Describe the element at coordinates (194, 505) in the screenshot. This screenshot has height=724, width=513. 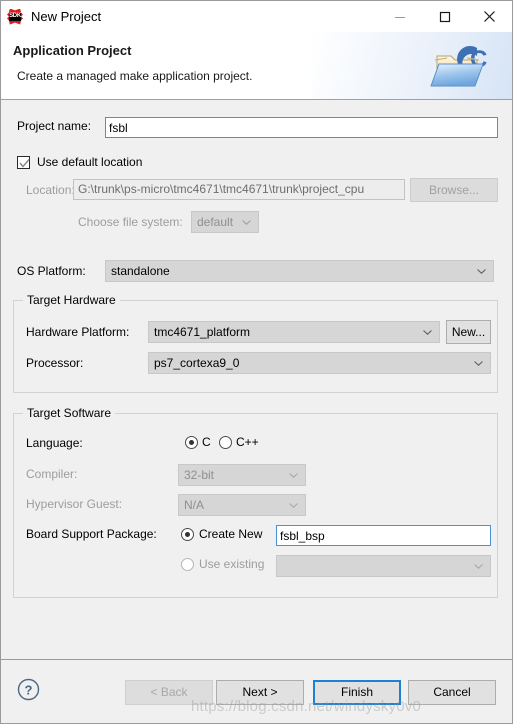
I see `hypervisor-guest-value: N/A` at that location.